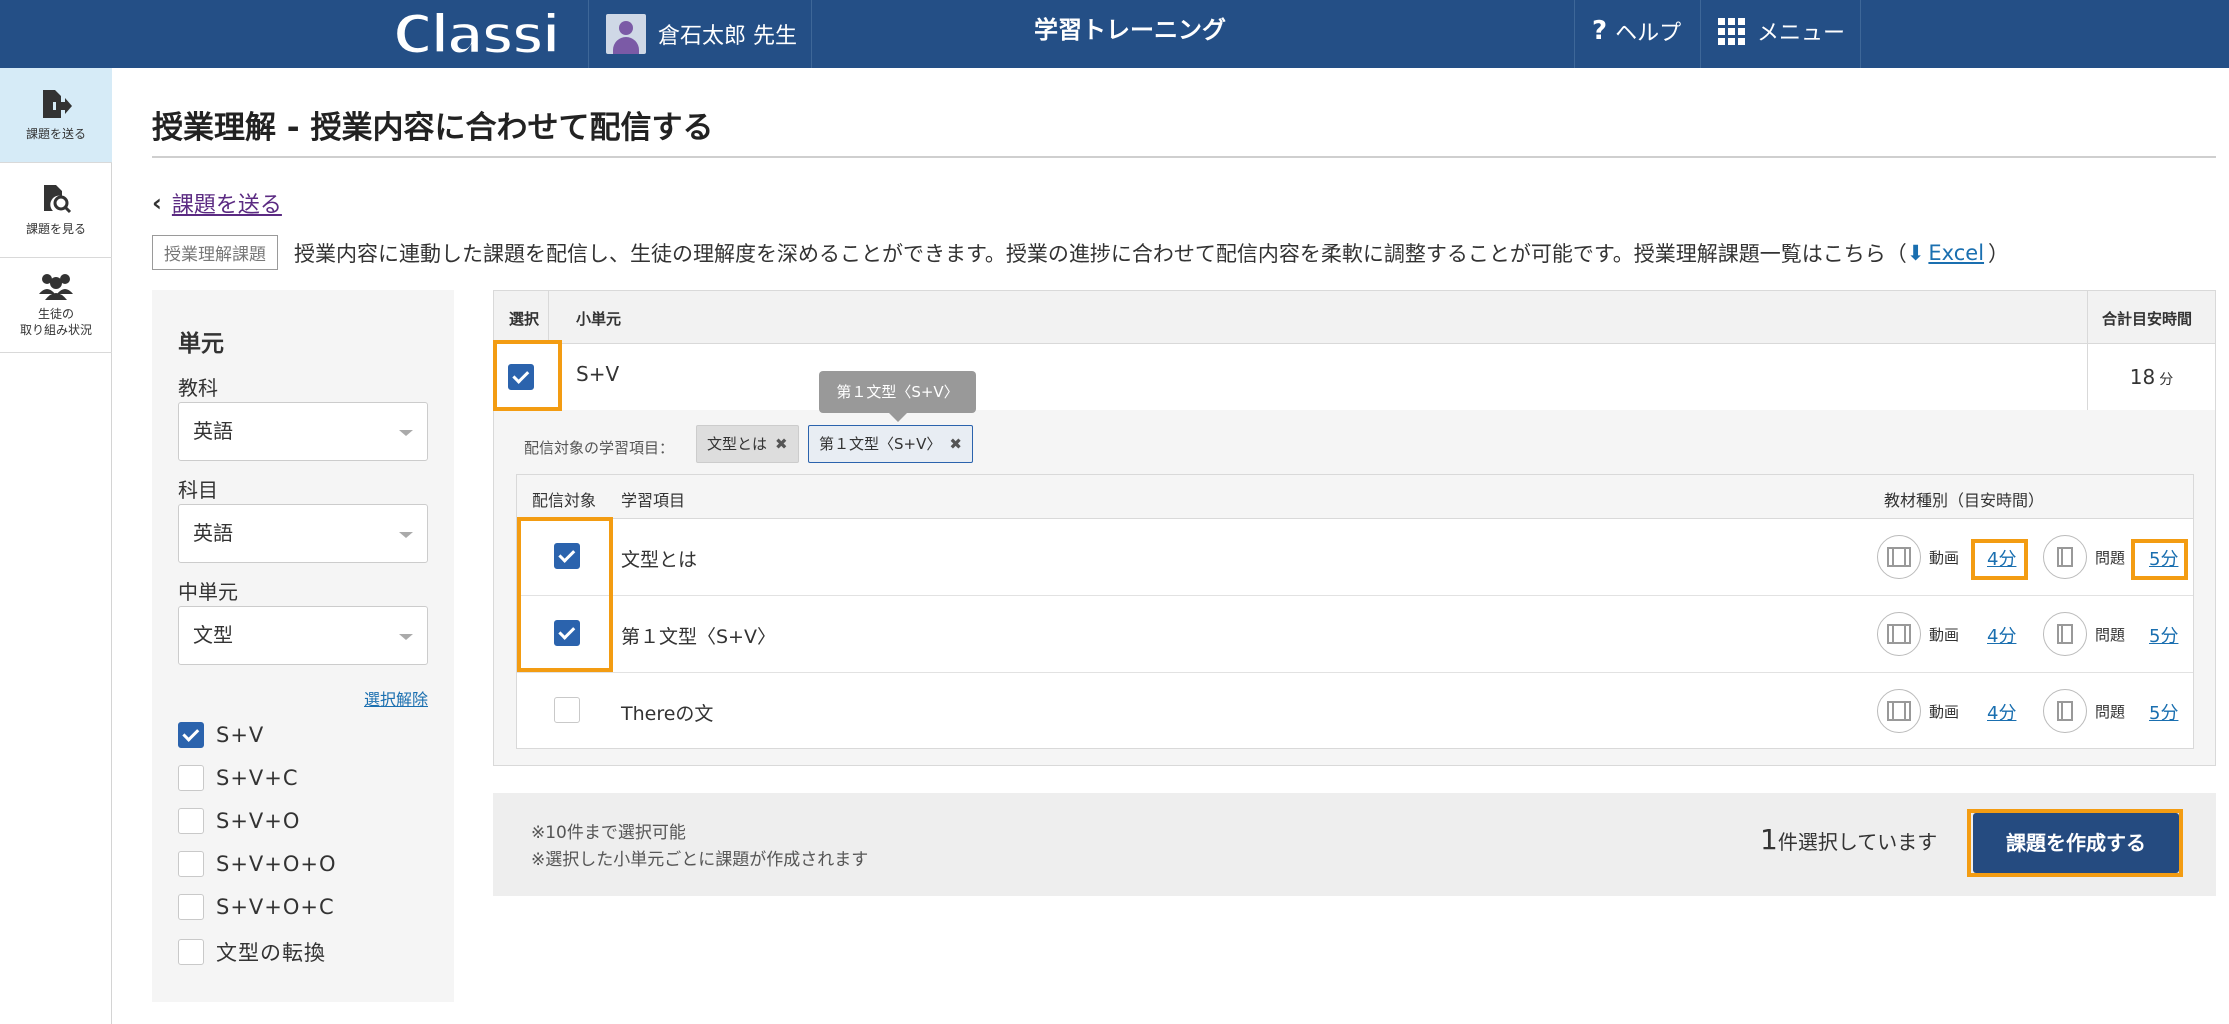  Describe the element at coordinates (55, 229) in the screenshot. I see `nav-label: 課題を見る` at that location.